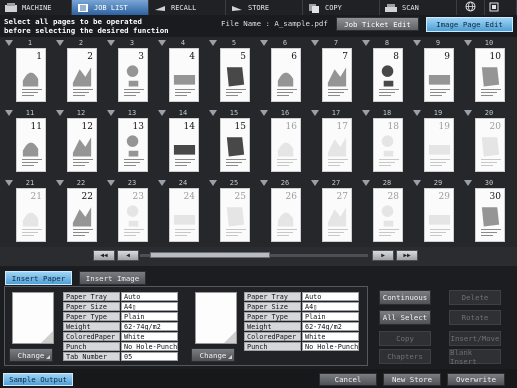 The image size is (517, 388). Describe the element at coordinates (412, 379) in the screenshot. I see `new-store-button: New Store` at that location.